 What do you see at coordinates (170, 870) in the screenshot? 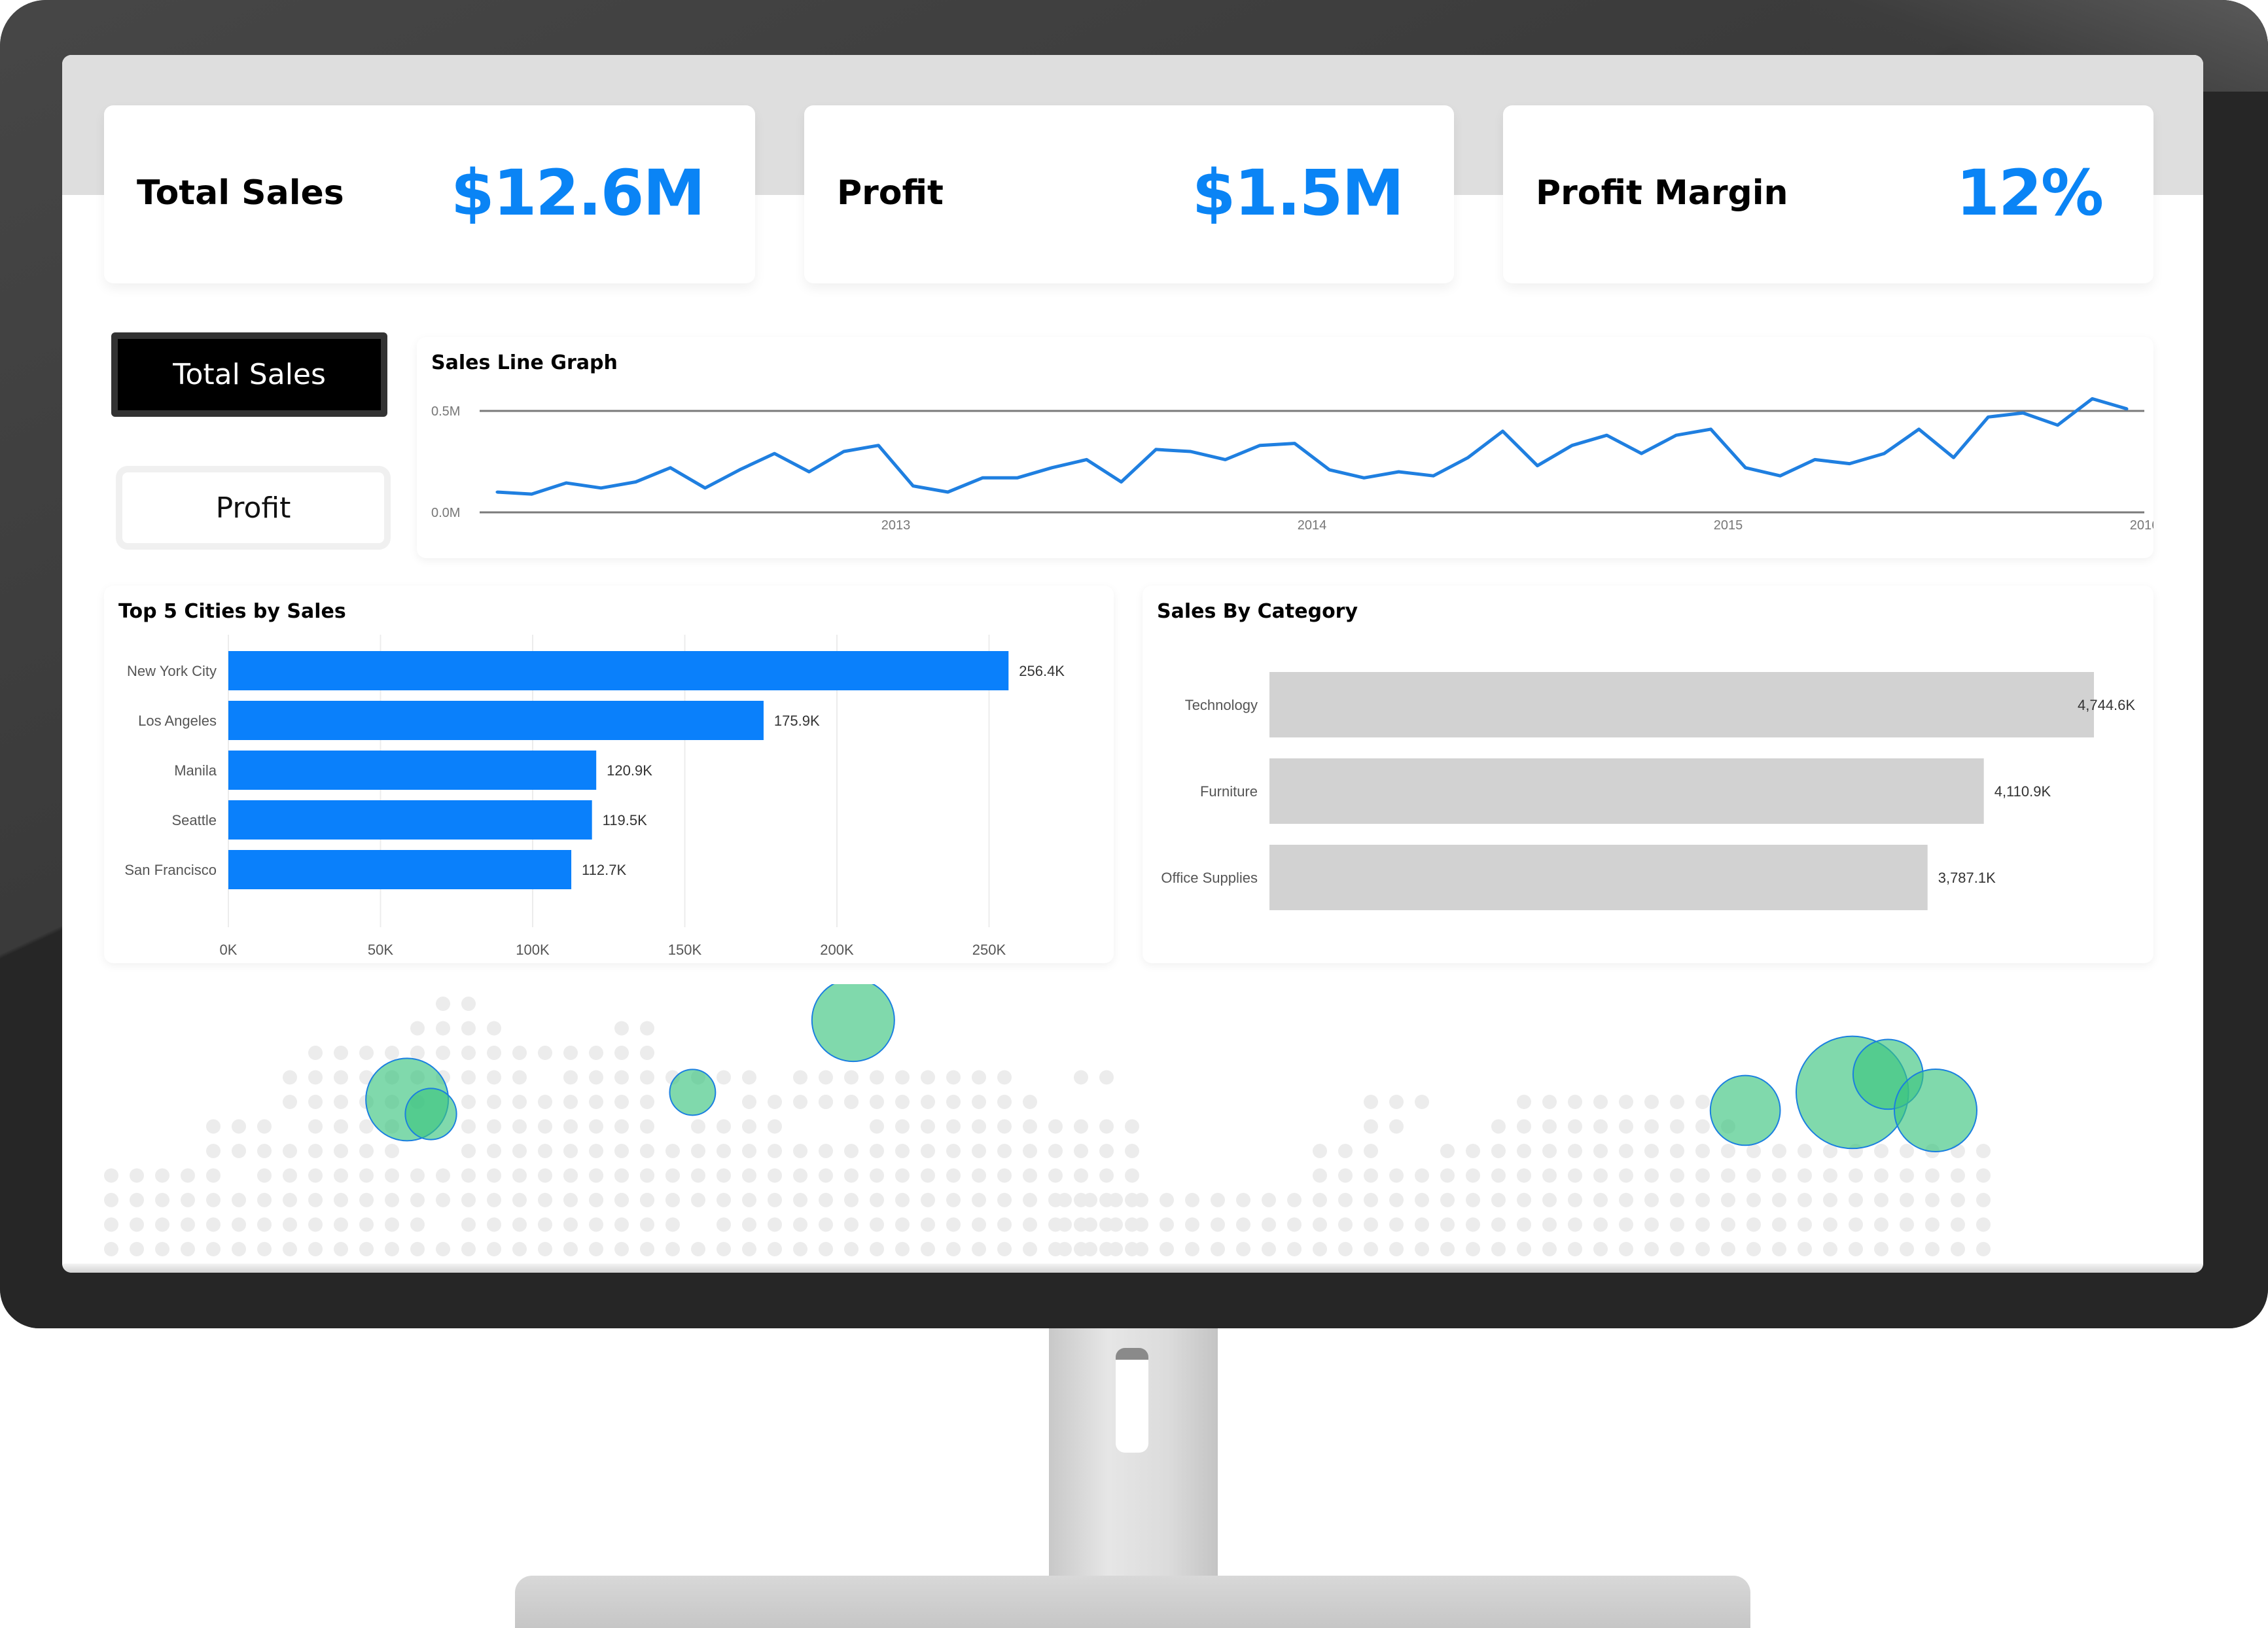
I see `category-label: San Francisco` at bounding box center [170, 870].